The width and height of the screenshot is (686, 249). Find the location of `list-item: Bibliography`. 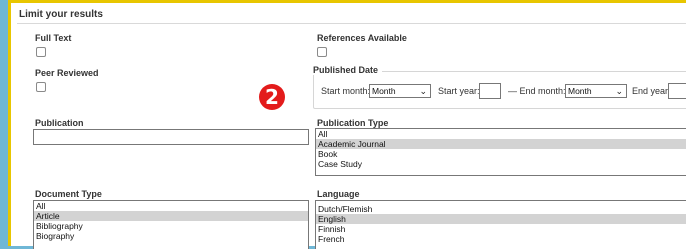

list-item: Bibliography is located at coordinates (171, 226).